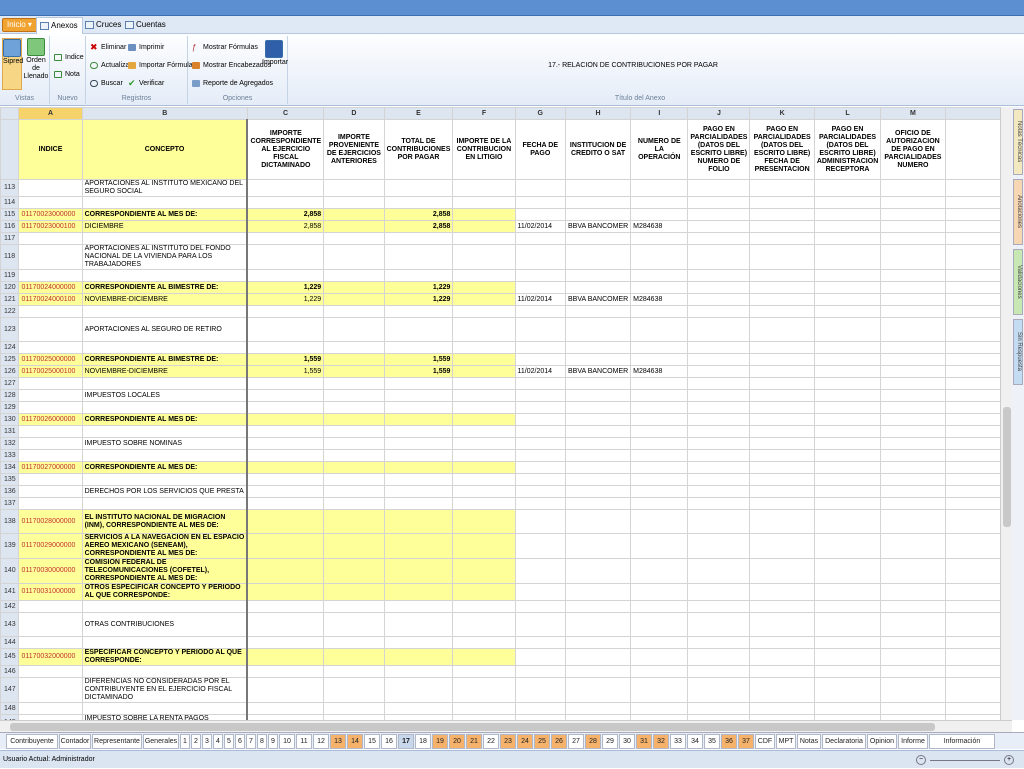 The height and width of the screenshot is (769, 1024). I want to click on cell-importe-ejercicio: 1,559, so click(285, 359).